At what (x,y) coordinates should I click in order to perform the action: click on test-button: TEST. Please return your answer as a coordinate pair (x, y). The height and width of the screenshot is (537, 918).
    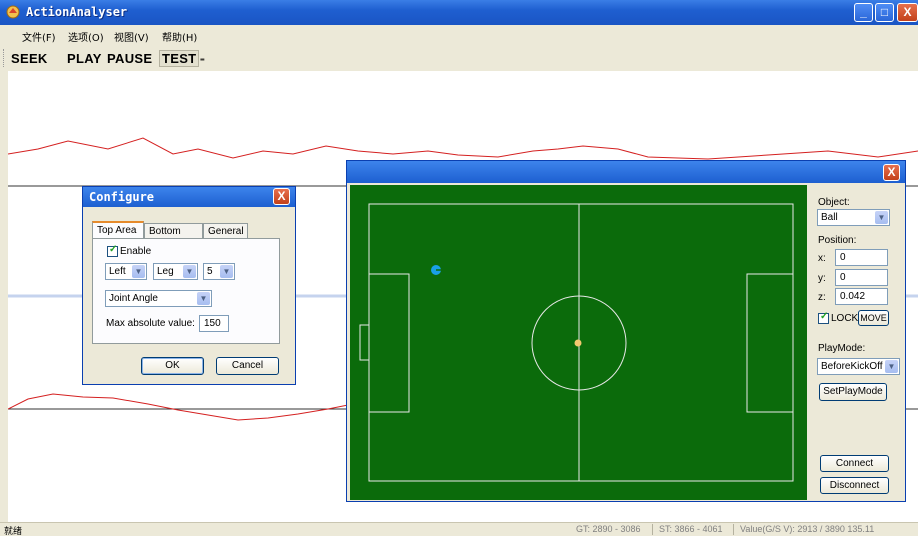
    Looking at the image, I should click on (179, 58).